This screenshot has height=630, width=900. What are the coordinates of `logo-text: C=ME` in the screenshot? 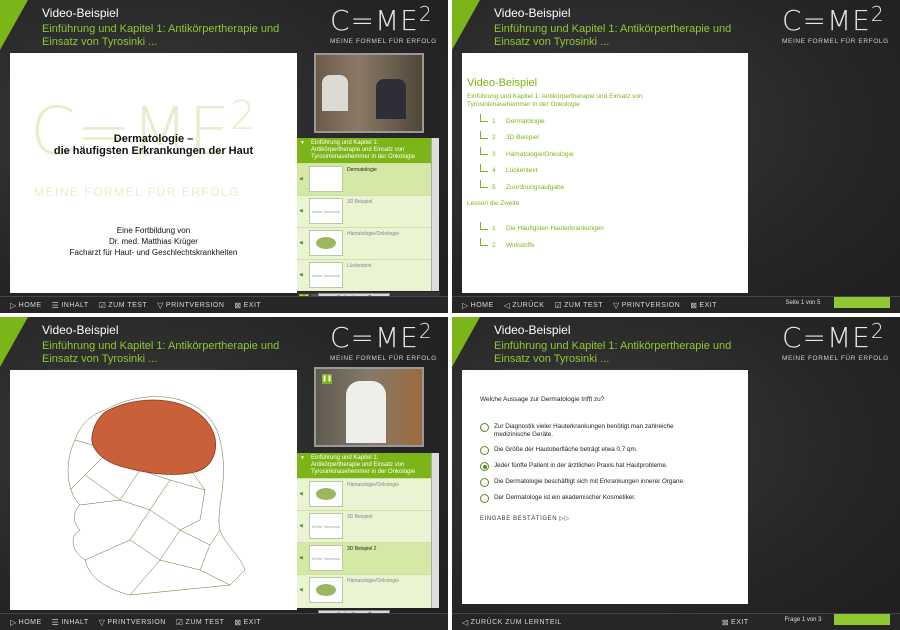 It's located at (374, 337).